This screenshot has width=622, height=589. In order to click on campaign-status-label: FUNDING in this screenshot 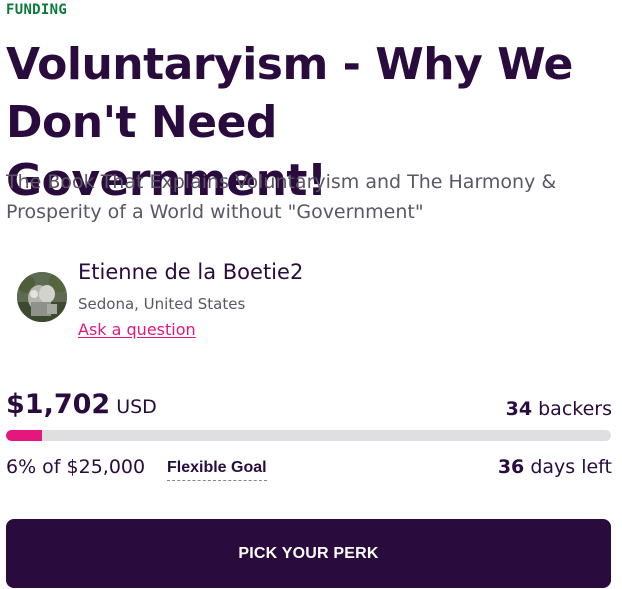, I will do `click(37, 10)`.